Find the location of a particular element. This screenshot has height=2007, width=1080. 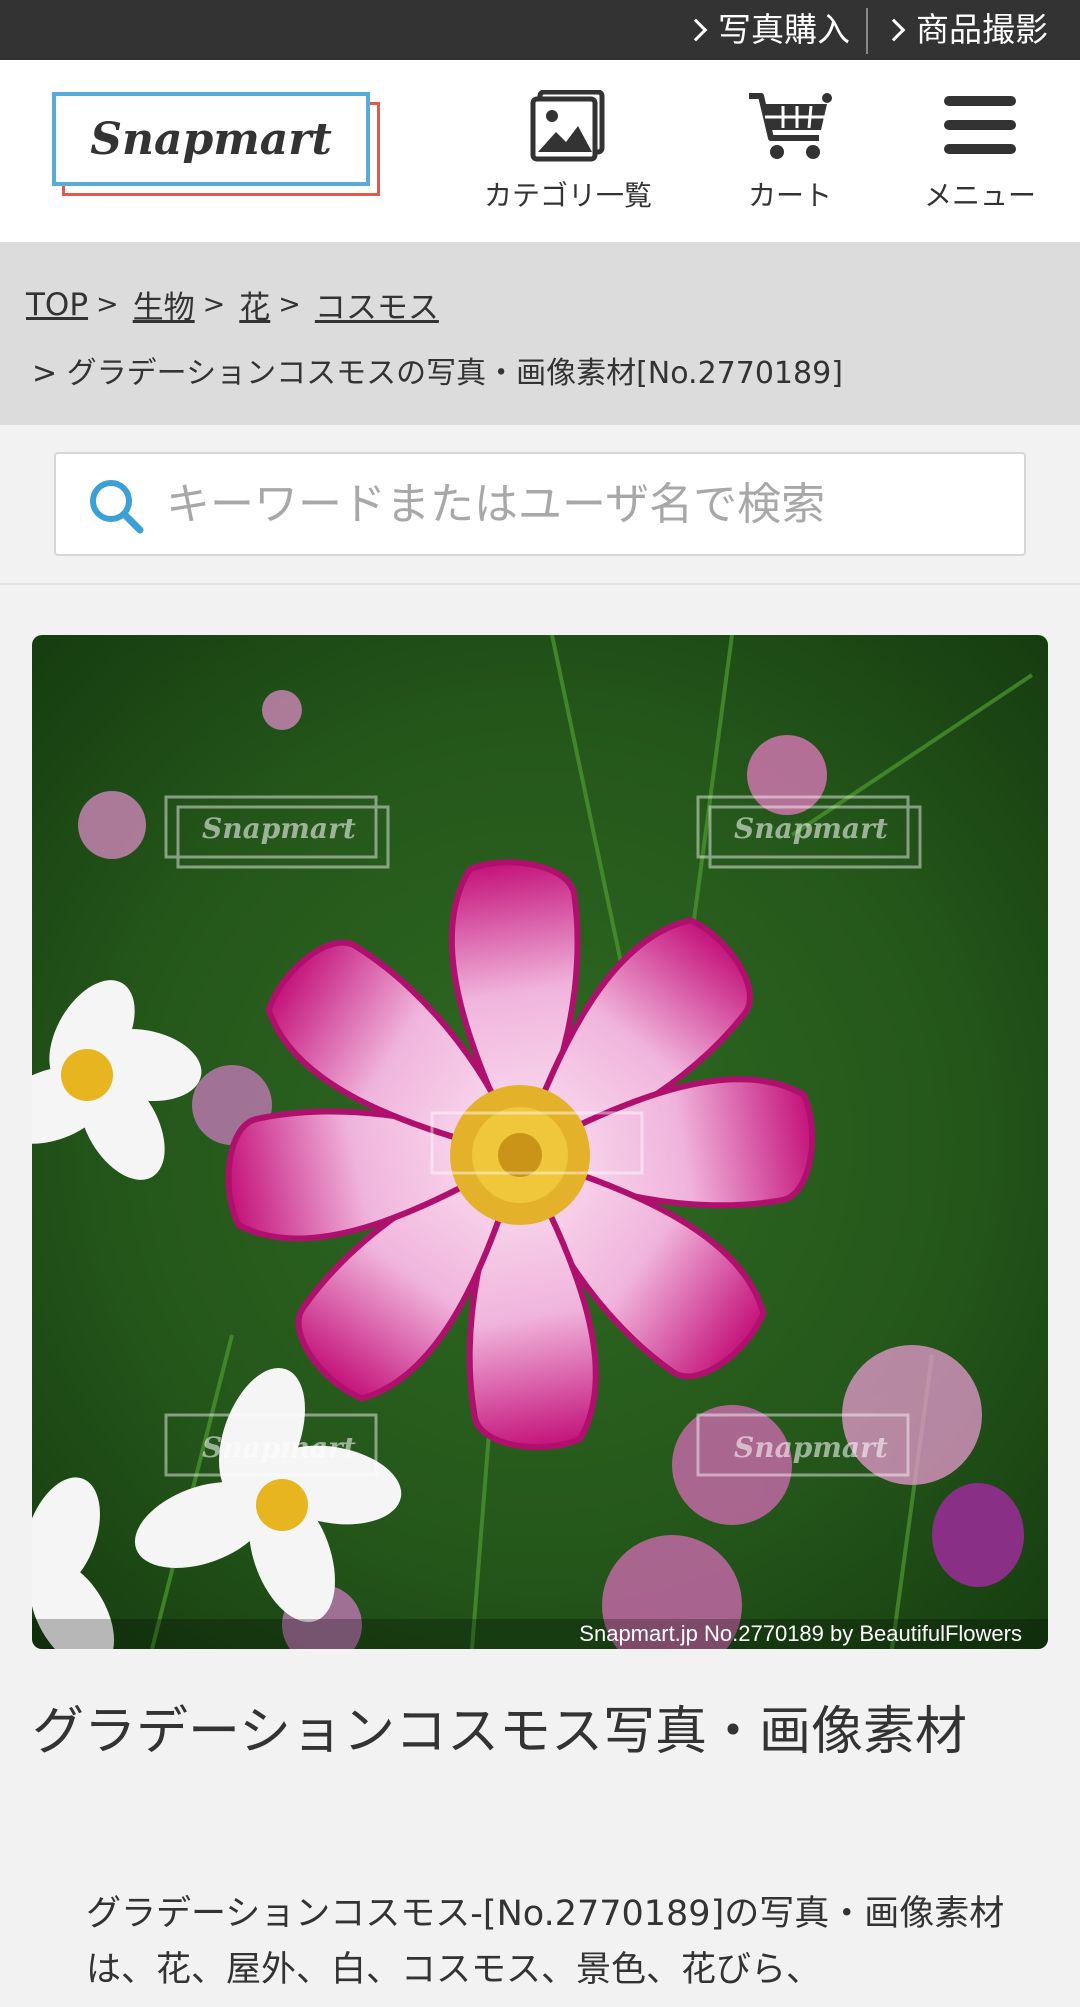

photo-purchase-link: 写真購入 is located at coordinates (767, 30).